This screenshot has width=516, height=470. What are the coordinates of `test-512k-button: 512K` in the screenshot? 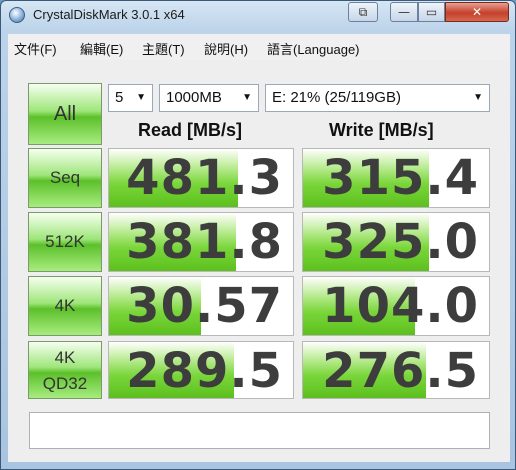 It's located at (65, 242).